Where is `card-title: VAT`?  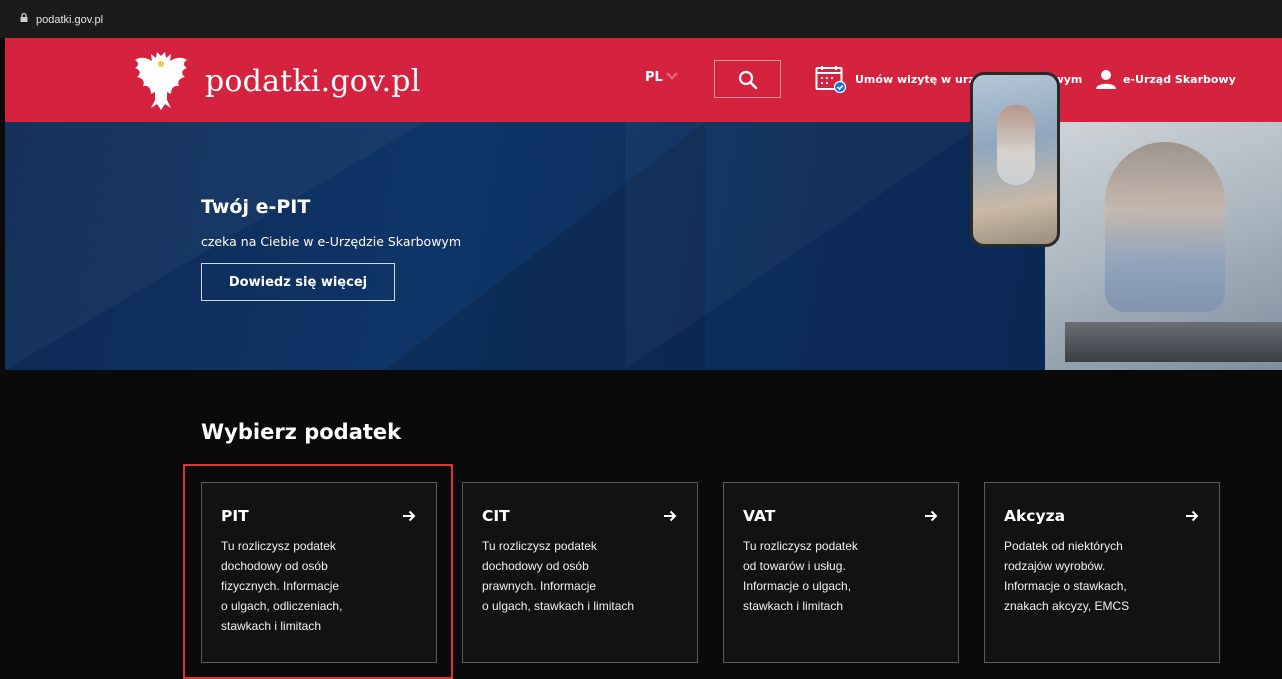 card-title: VAT is located at coordinates (759, 516).